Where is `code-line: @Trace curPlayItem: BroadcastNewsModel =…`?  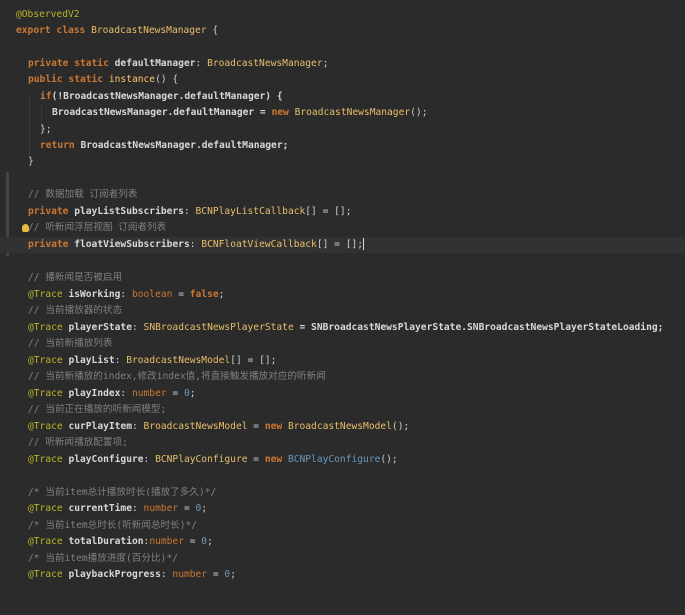
code-line: @Trace curPlayItem: BroadcastNewsModel =… is located at coordinates (342, 427).